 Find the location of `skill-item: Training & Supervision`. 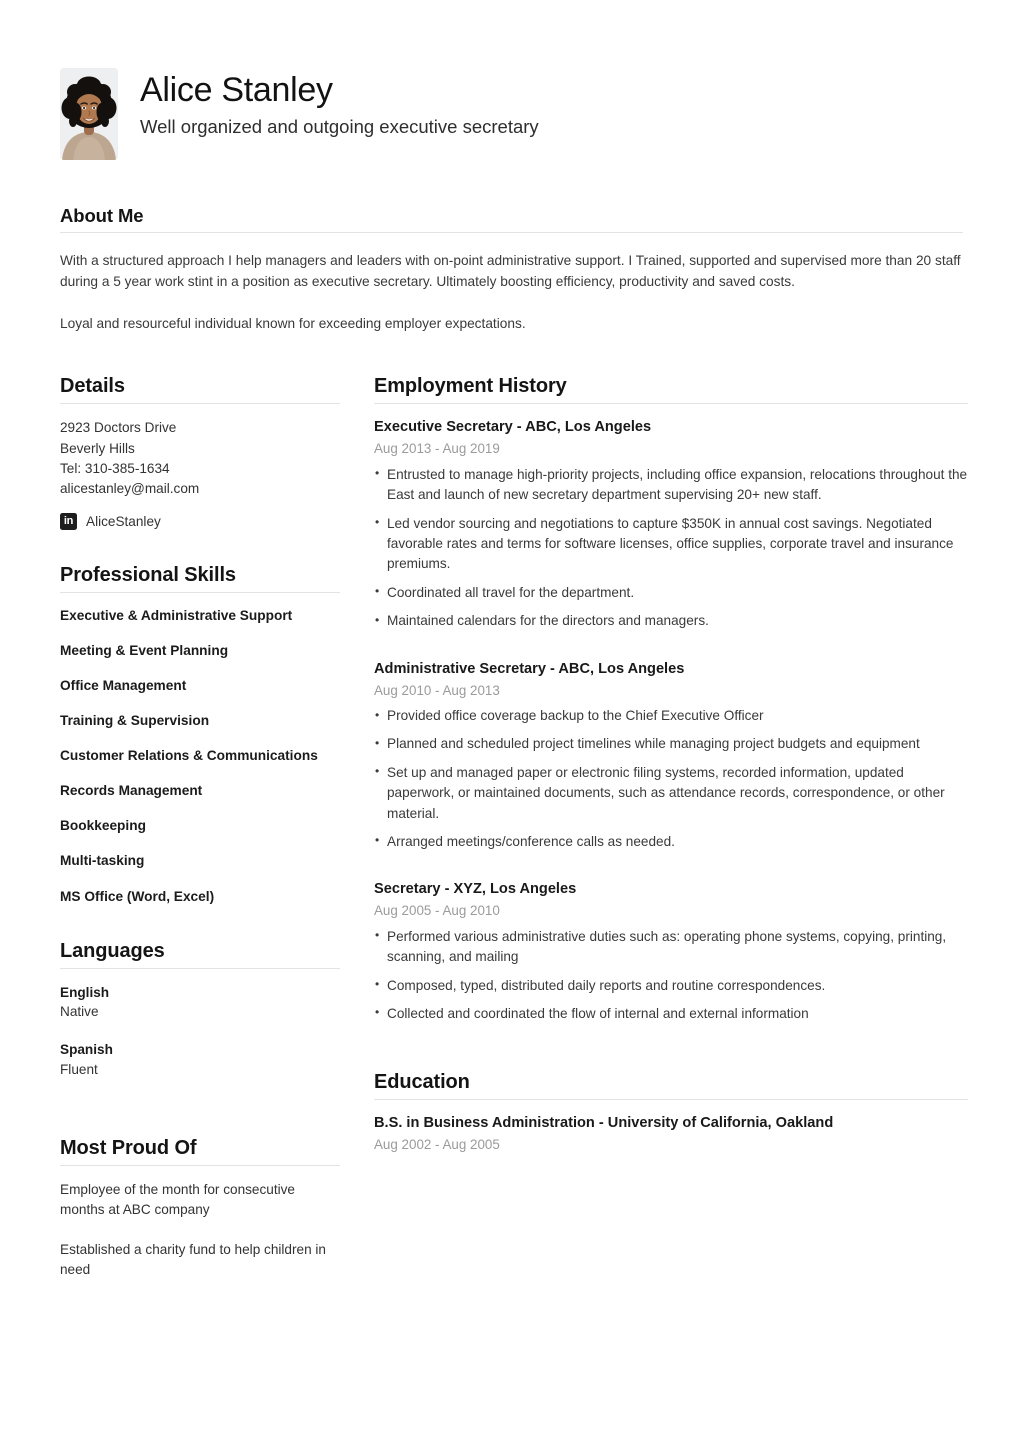

skill-item: Training & Supervision is located at coordinates (135, 721).